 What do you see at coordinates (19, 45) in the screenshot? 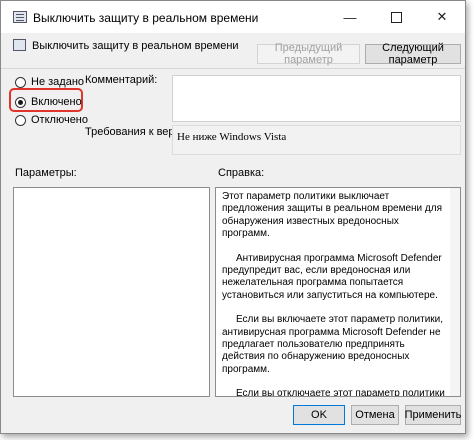
I see `policy-setting-icon` at bounding box center [19, 45].